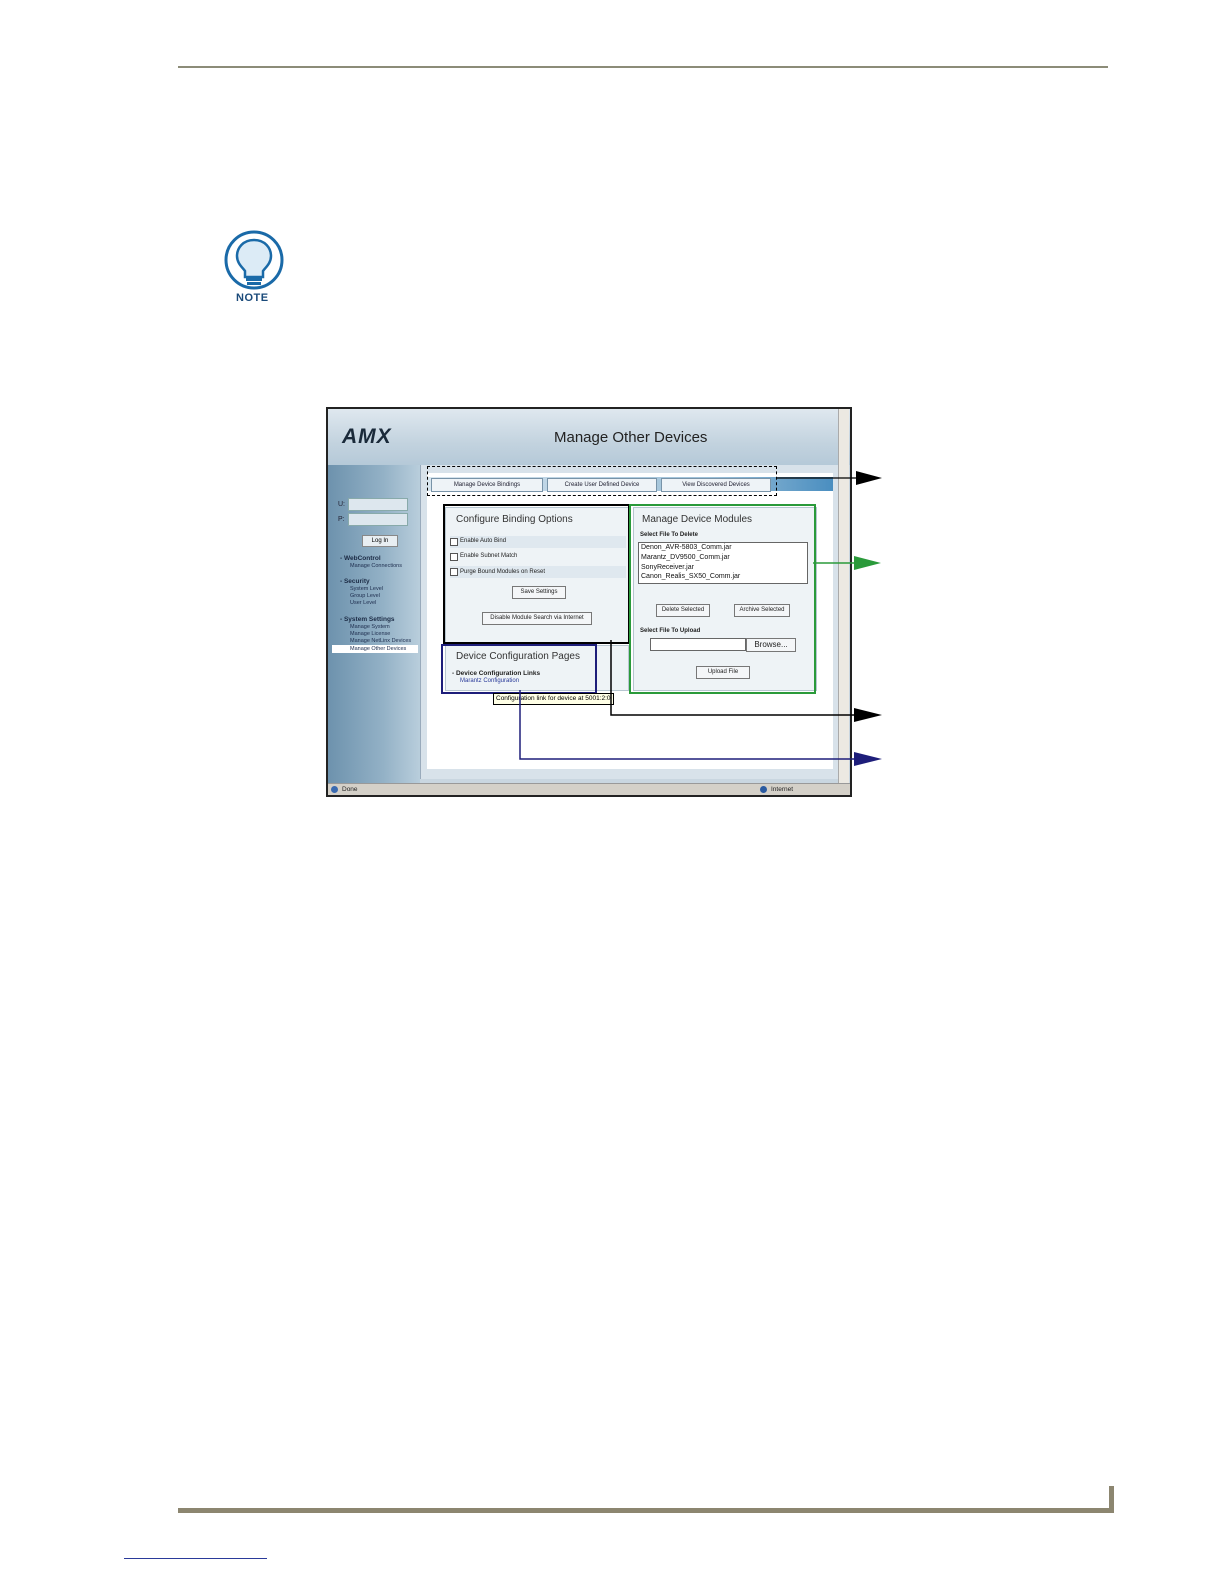 This screenshot has width=1224, height=1584. Describe the element at coordinates (700, 618) in the screenshot. I see `callout-arrows` at that location.